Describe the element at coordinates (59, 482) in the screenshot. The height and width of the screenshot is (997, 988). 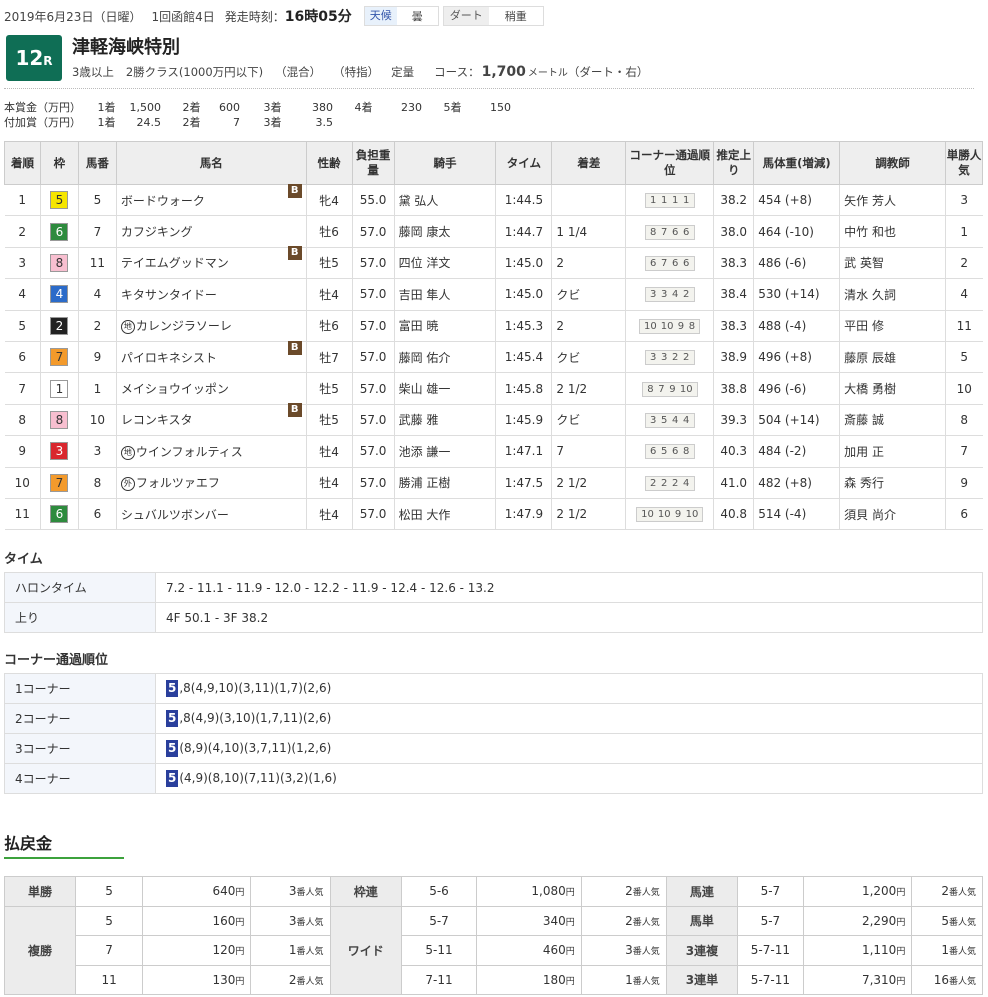
I see `waku-cell: 7` at that location.